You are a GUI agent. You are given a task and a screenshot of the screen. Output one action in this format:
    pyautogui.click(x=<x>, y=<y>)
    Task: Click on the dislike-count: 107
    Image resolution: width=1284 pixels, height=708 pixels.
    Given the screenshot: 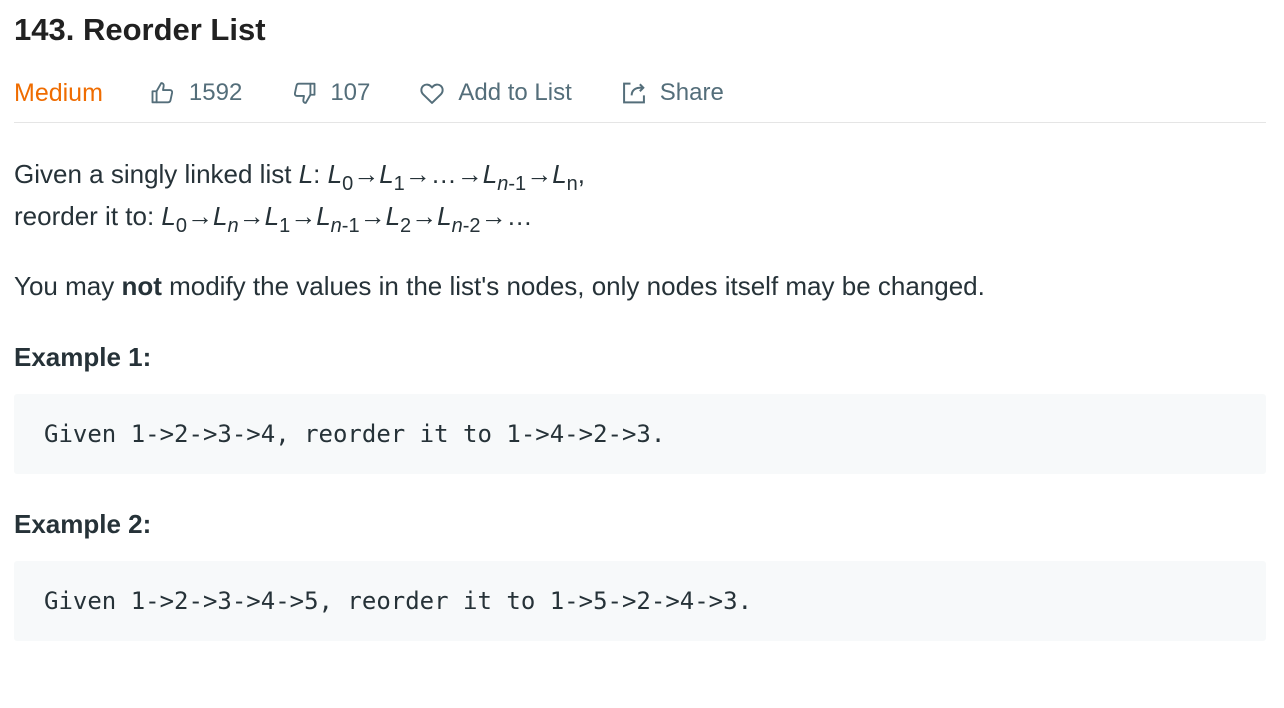 What is the action you would take?
    pyautogui.click(x=350, y=92)
    